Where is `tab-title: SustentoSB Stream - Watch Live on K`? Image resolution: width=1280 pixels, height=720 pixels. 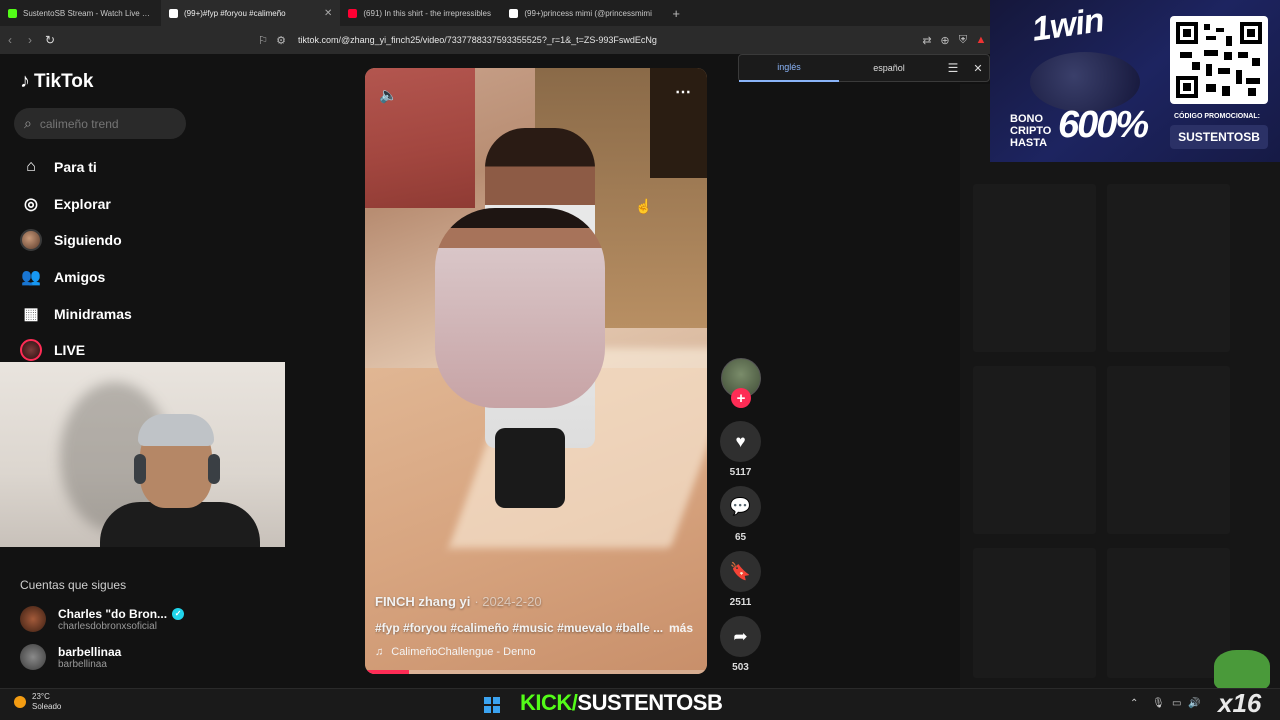 tab-title: SustentoSB Stream - Watch Live on K is located at coordinates (88, 13).